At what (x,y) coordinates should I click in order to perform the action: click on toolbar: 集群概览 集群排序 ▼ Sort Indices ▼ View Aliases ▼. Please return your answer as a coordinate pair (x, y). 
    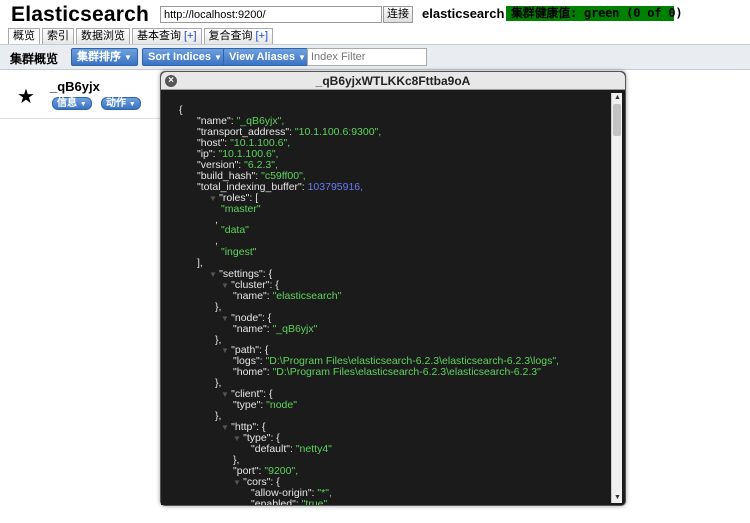
    Looking at the image, I should click on (375, 57).